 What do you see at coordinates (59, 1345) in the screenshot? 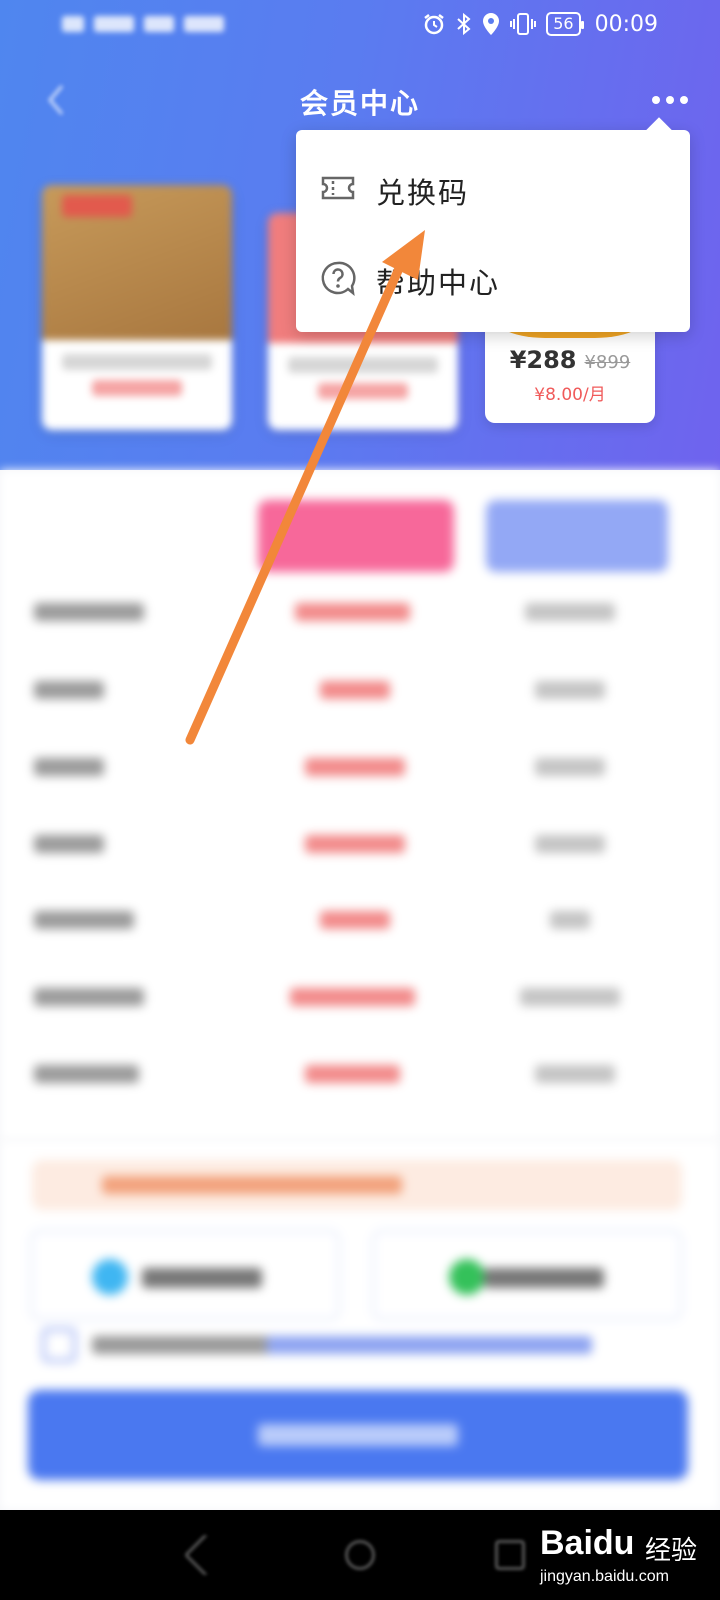
I see `agreement-checkbox` at bounding box center [59, 1345].